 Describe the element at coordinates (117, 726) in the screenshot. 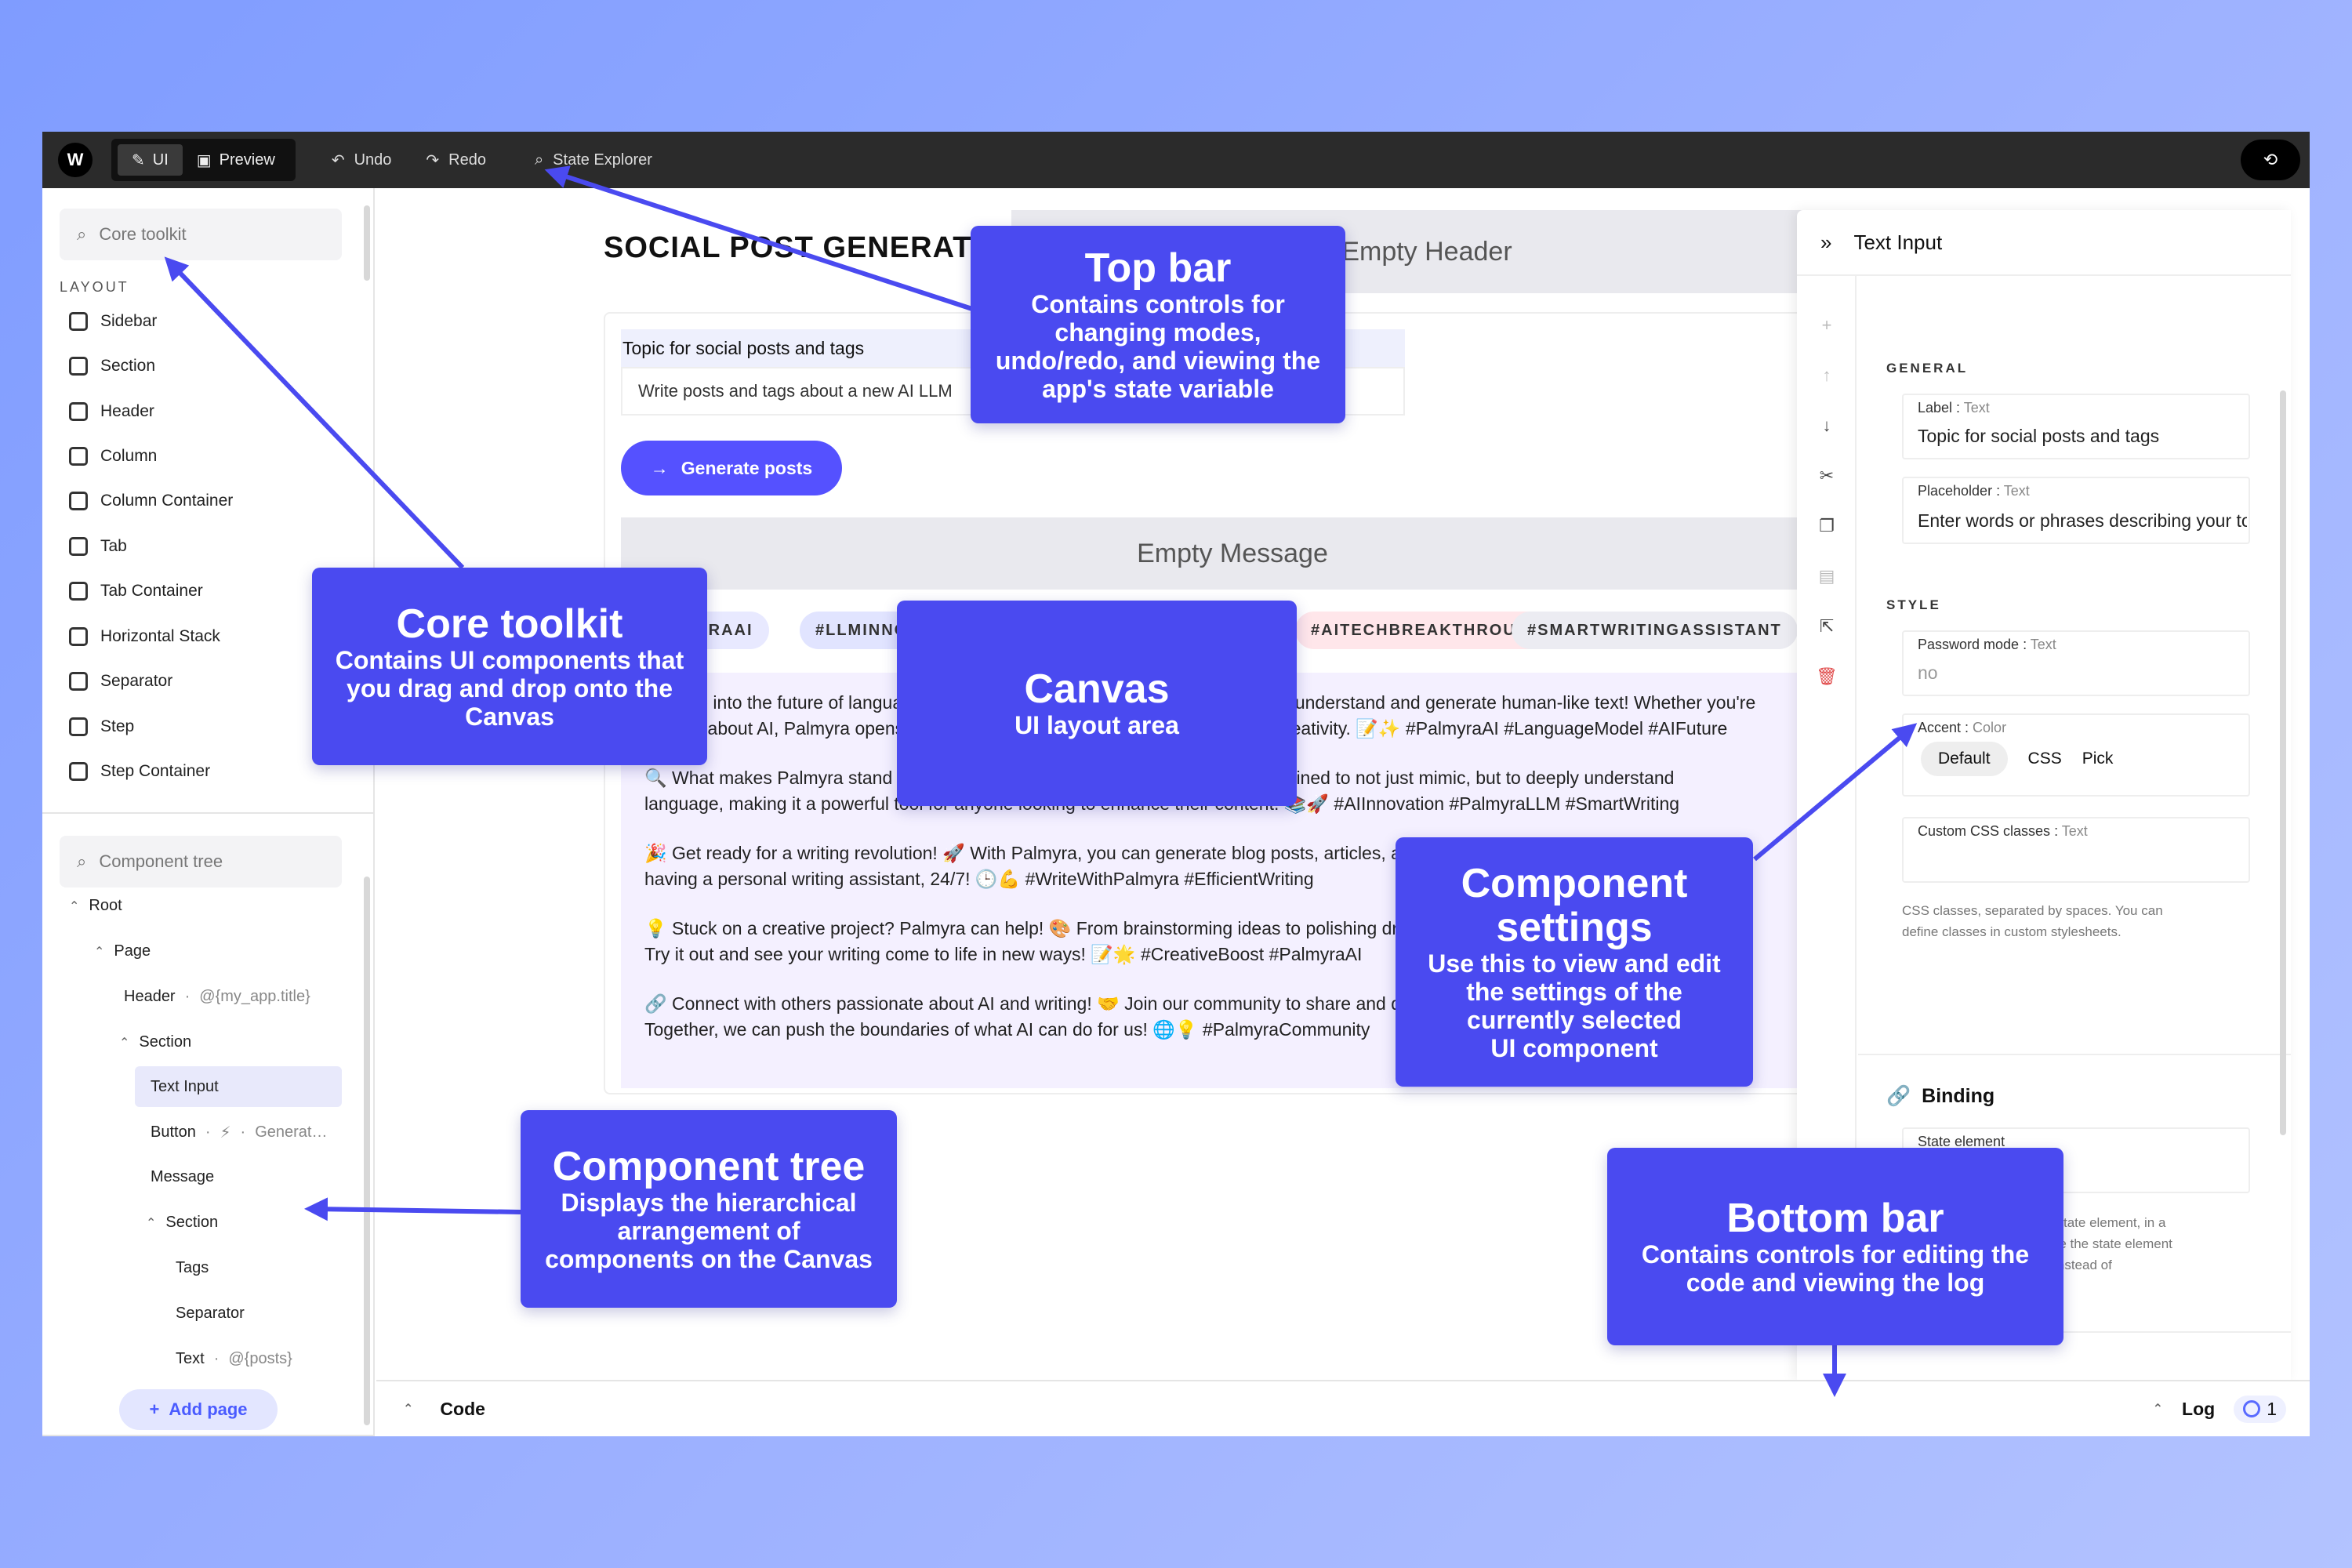

I see `toolkit-item-label: Step` at that location.